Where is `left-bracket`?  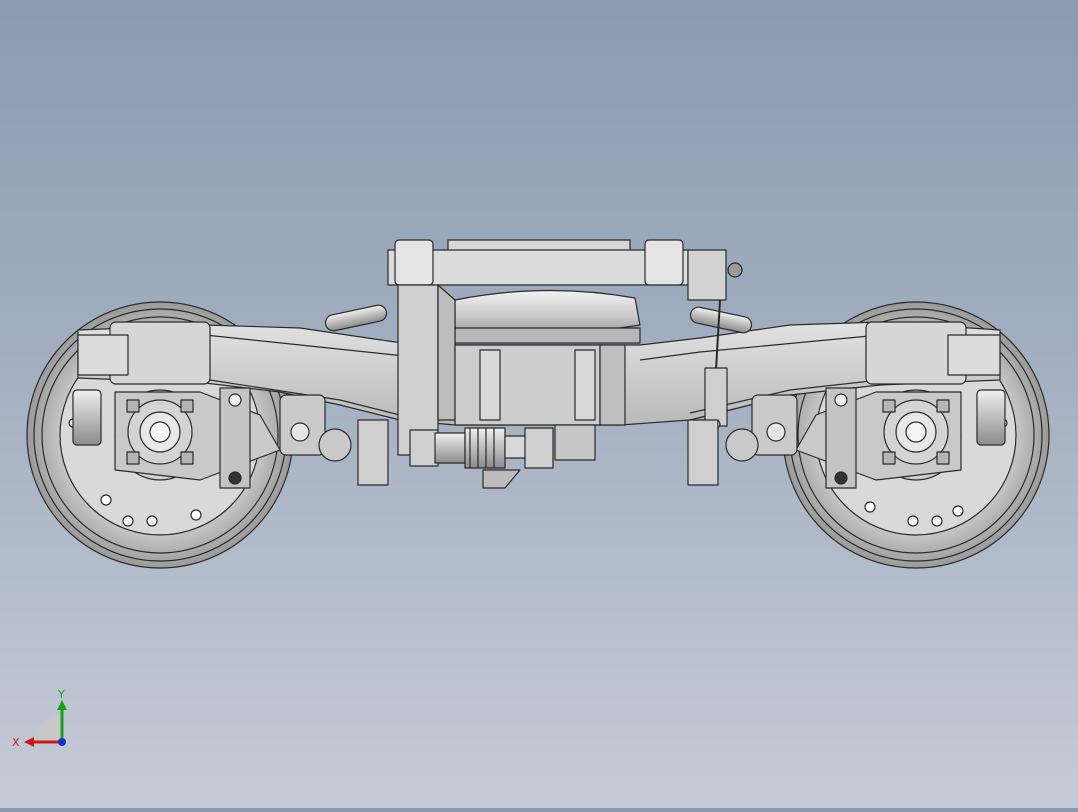 left-bracket is located at coordinates (373, 452).